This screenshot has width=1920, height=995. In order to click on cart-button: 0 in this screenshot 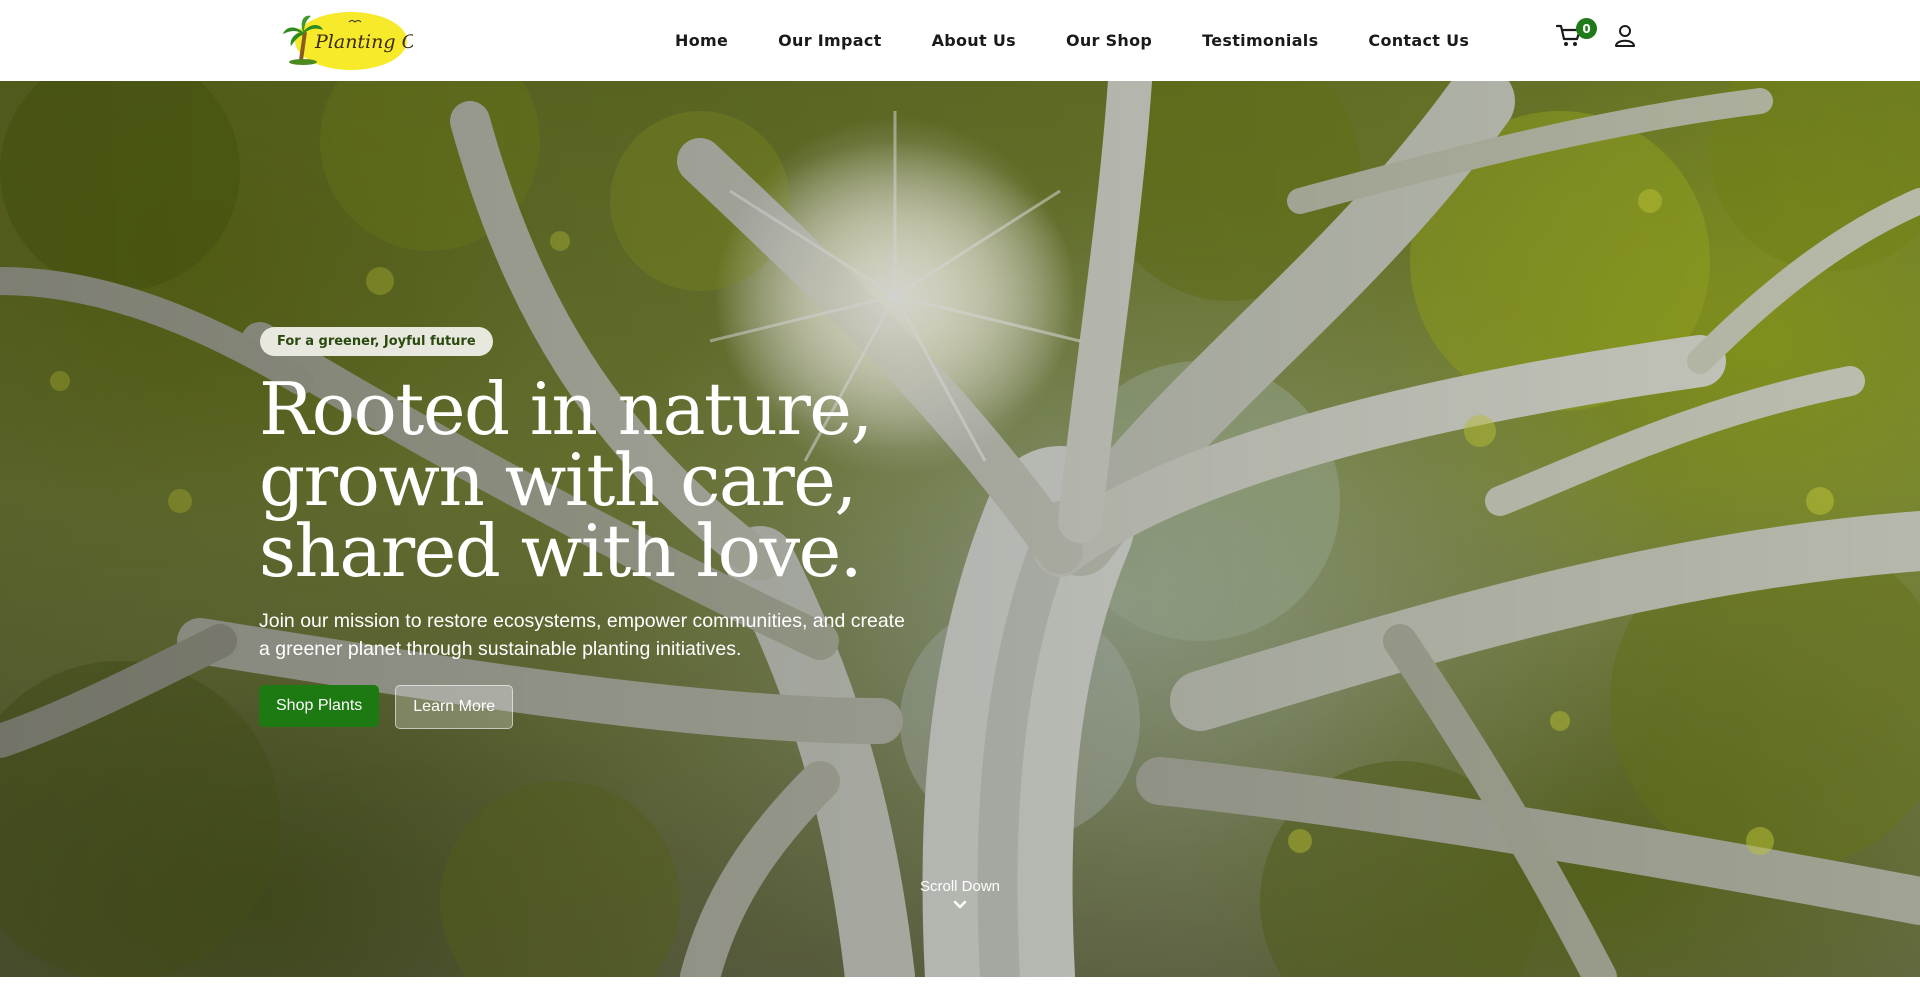, I will do `click(1576, 36)`.